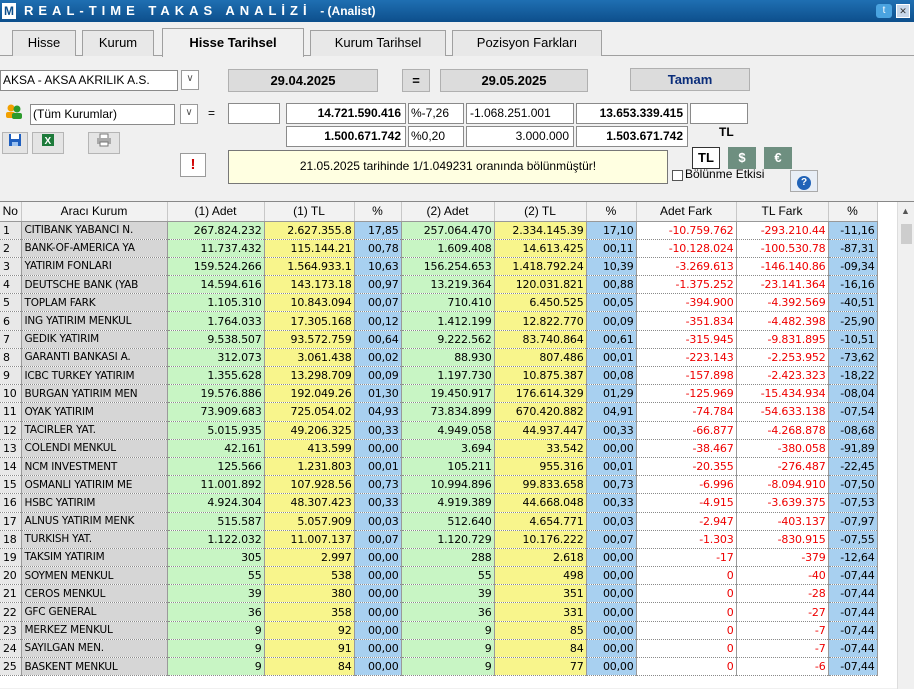  Describe the element at coordinates (884, 11) in the screenshot. I see `twitter-icon: t` at that location.